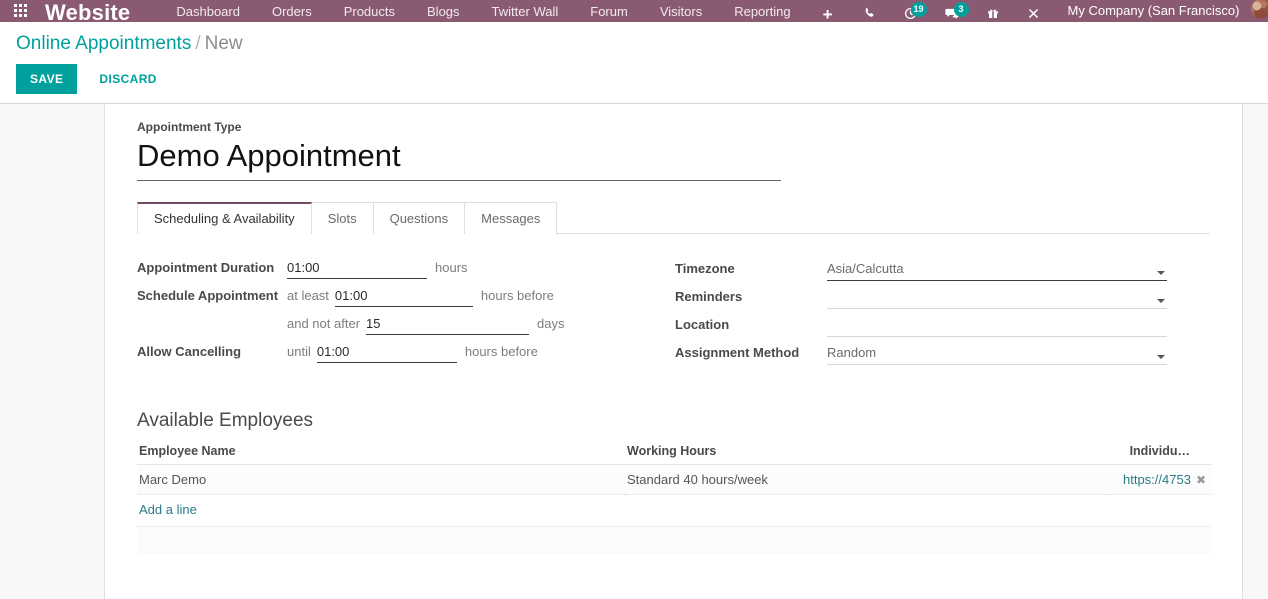 This screenshot has height=599, width=1268. Describe the element at coordinates (869, 13) in the screenshot. I see `phone-icon` at that location.